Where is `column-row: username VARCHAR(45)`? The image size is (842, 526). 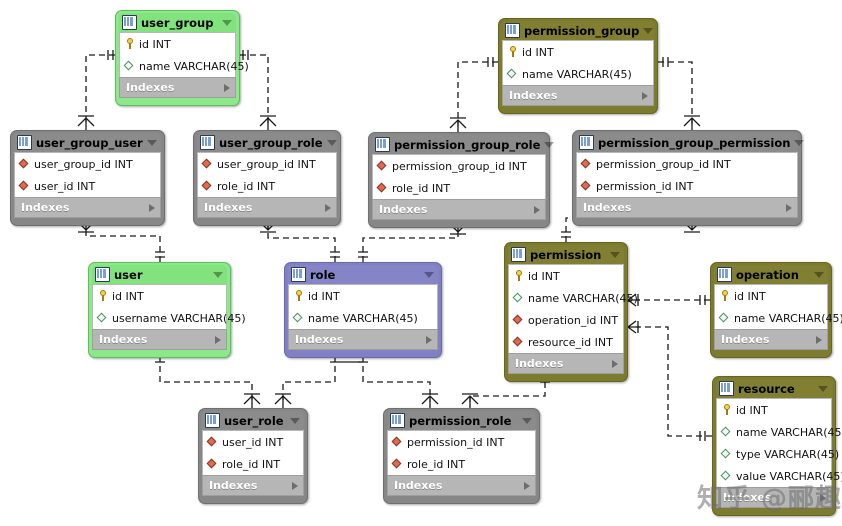 column-row: username VARCHAR(45) is located at coordinates (169, 318).